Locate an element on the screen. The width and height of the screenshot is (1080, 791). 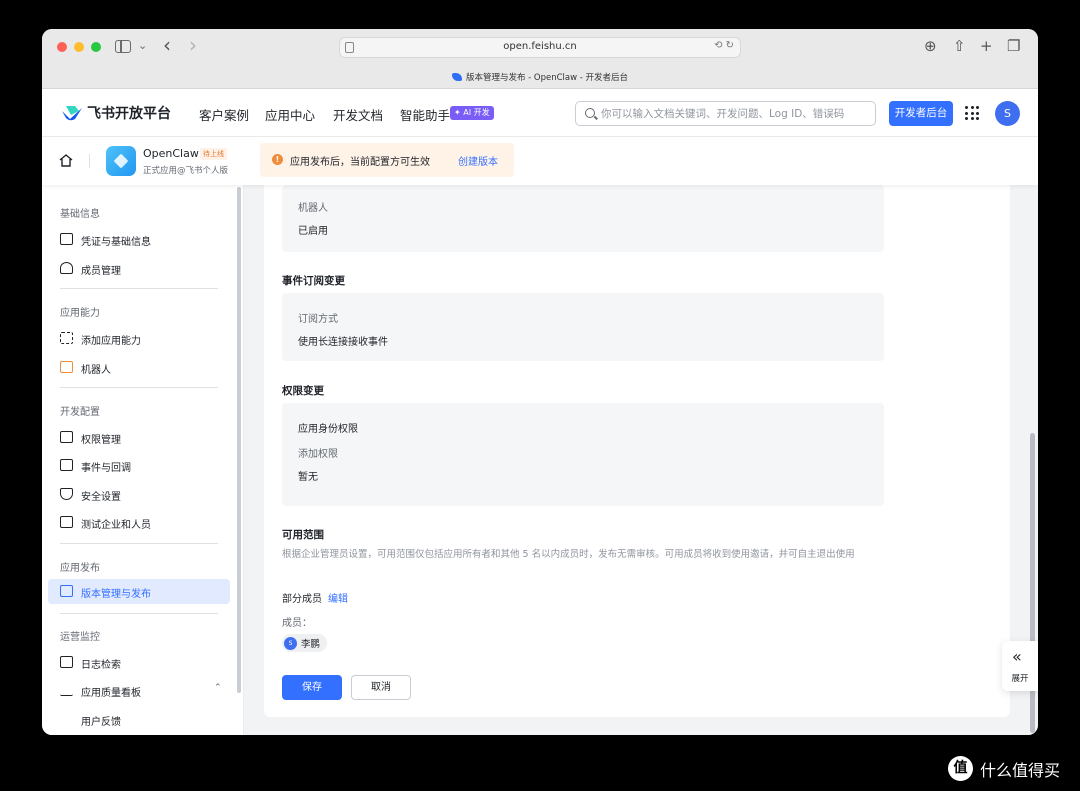
sidebar-item-feedback: 用户反馈 is located at coordinates (139, 719).